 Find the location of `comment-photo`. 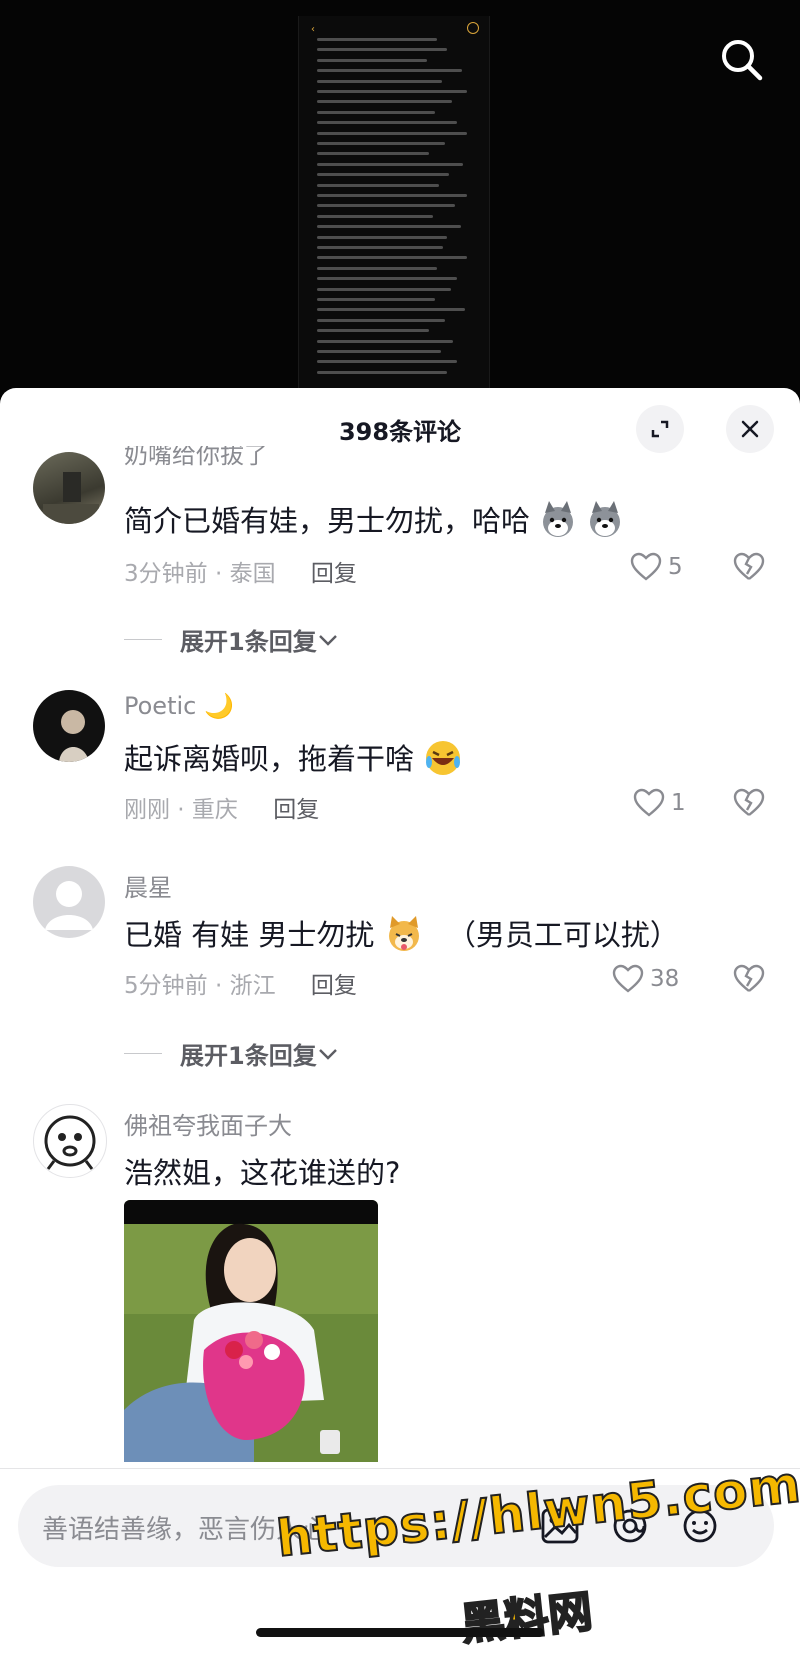

comment-photo is located at coordinates (251, 1331).